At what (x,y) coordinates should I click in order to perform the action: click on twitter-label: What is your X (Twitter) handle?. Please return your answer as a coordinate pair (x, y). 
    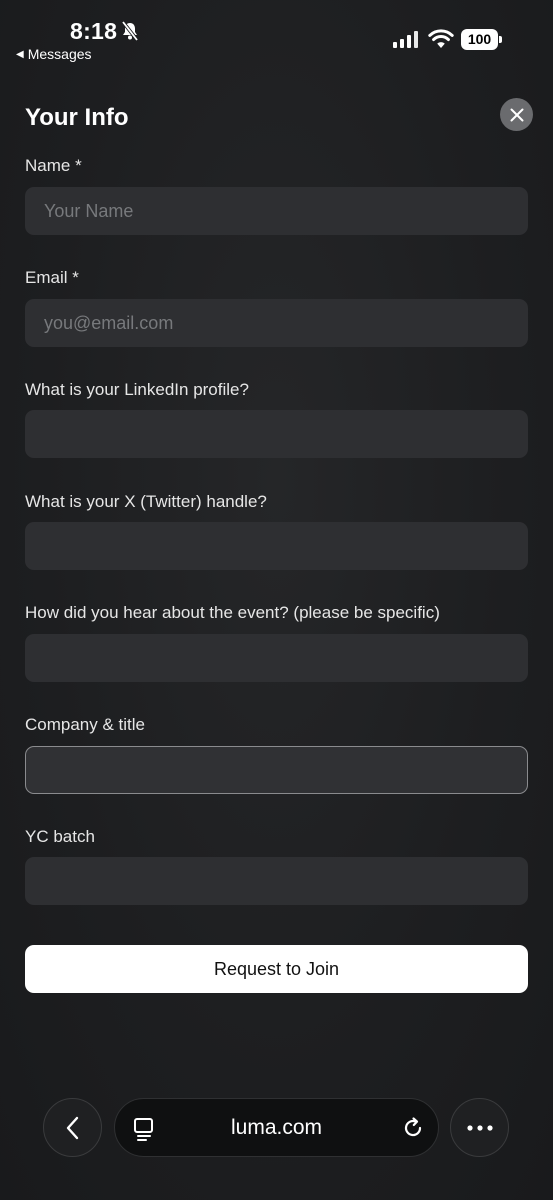
    Looking at the image, I should click on (146, 501).